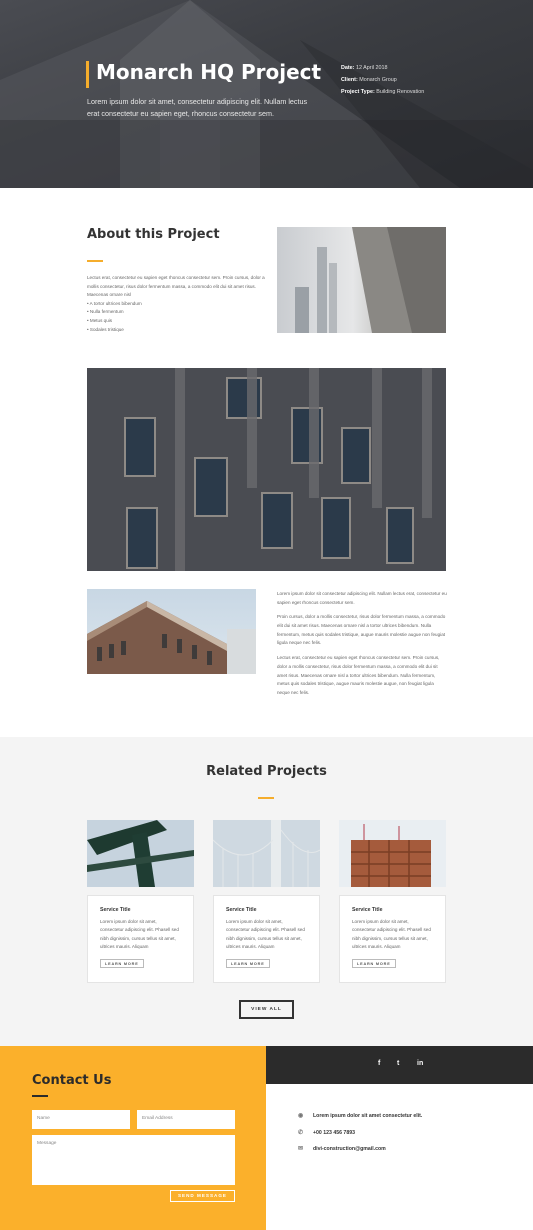 Image resolution: width=533 pixels, height=1230 pixels. I want to click on map-pin-icon: ◉, so click(301, 1116).